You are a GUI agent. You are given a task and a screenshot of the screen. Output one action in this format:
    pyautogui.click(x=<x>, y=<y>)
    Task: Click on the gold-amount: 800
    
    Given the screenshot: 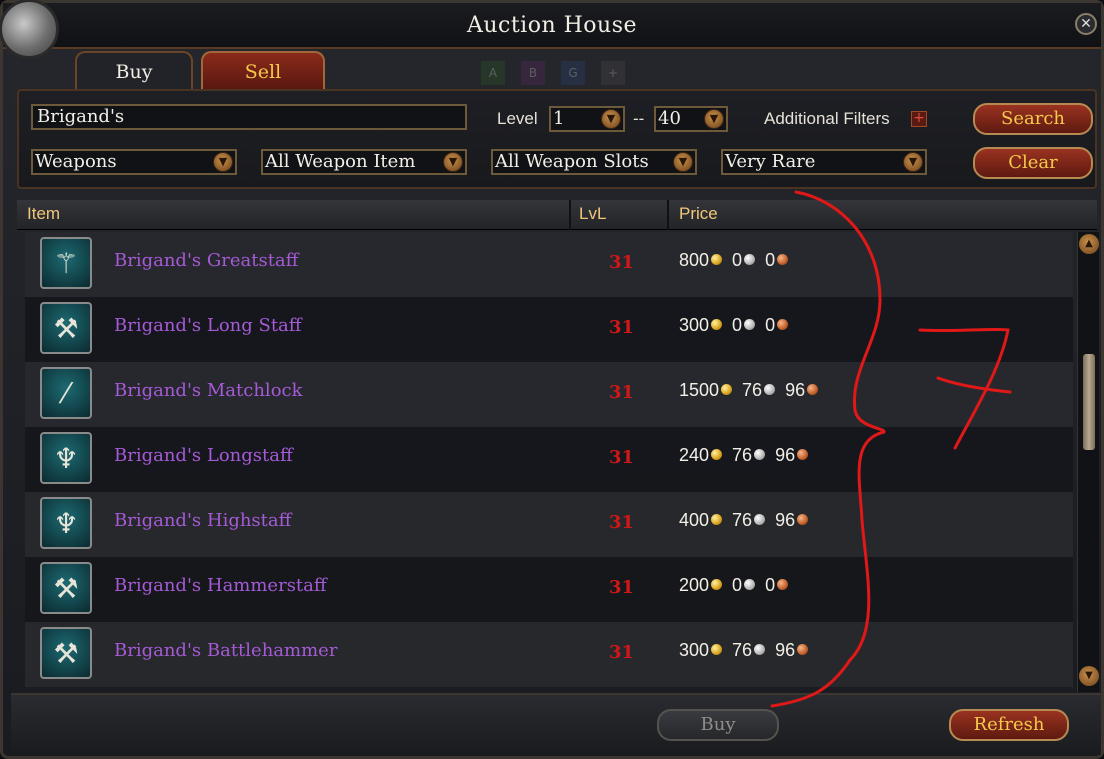 What is the action you would take?
    pyautogui.click(x=694, y=260)
    